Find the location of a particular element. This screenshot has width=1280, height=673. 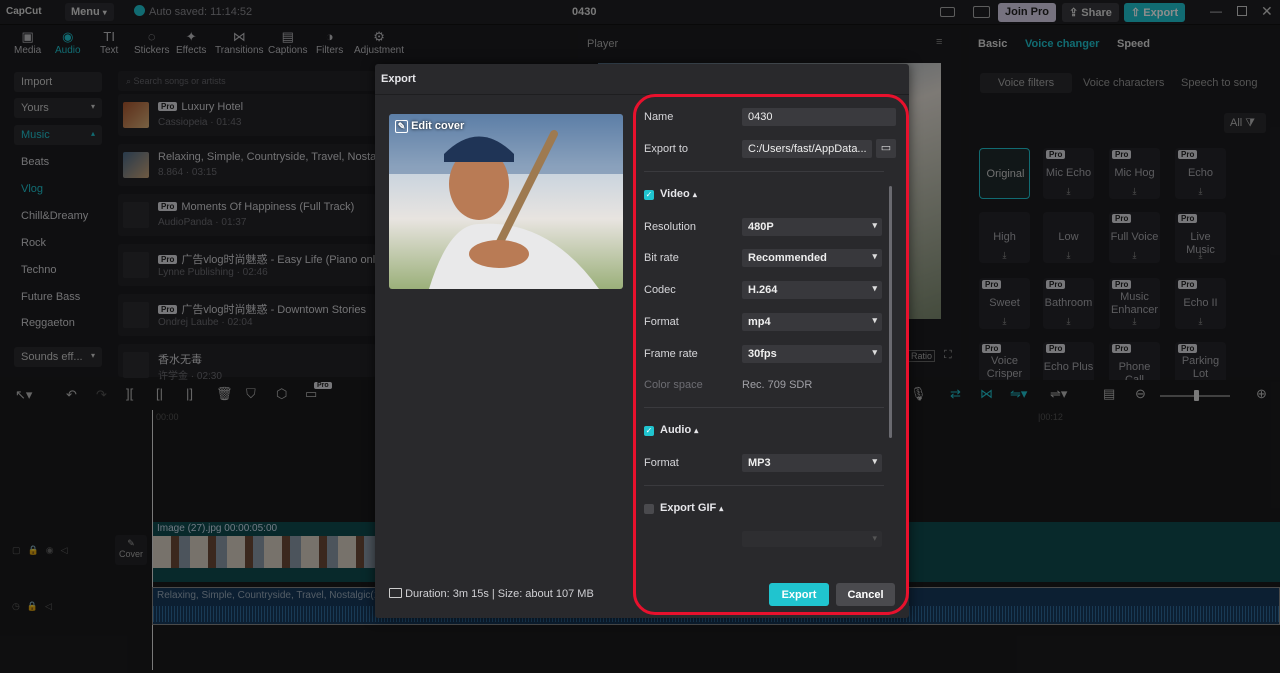

cover-preview: ✎ Edit cover is located at coordinates (506, 201).